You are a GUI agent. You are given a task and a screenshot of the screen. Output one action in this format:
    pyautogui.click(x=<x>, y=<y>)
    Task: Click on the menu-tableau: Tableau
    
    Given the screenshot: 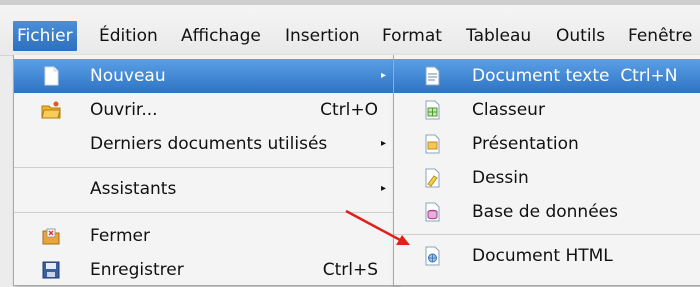 What is the action you would take?
    pyautogui.click(x=498, y=36)
    